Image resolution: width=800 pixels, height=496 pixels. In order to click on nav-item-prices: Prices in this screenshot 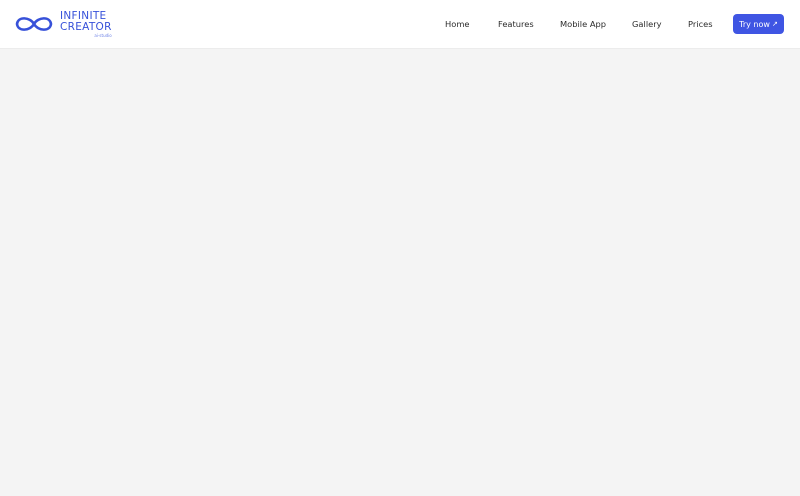, I will do `click(700, 24)`.